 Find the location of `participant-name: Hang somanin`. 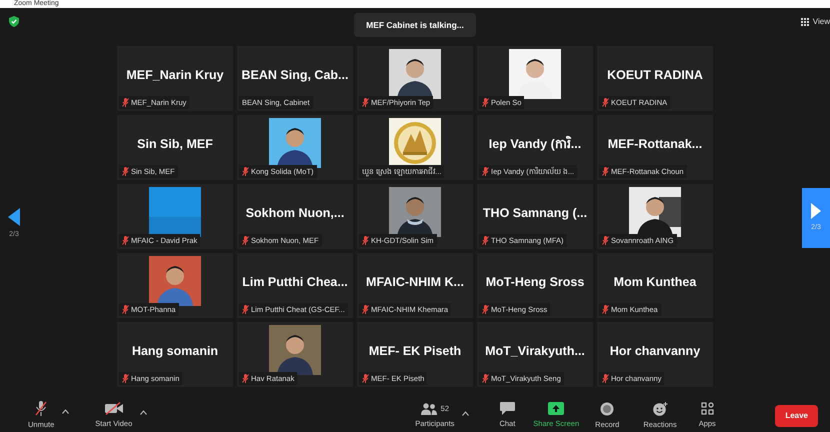

participant-name: Hang somanin is located at coordinates (175, 351).